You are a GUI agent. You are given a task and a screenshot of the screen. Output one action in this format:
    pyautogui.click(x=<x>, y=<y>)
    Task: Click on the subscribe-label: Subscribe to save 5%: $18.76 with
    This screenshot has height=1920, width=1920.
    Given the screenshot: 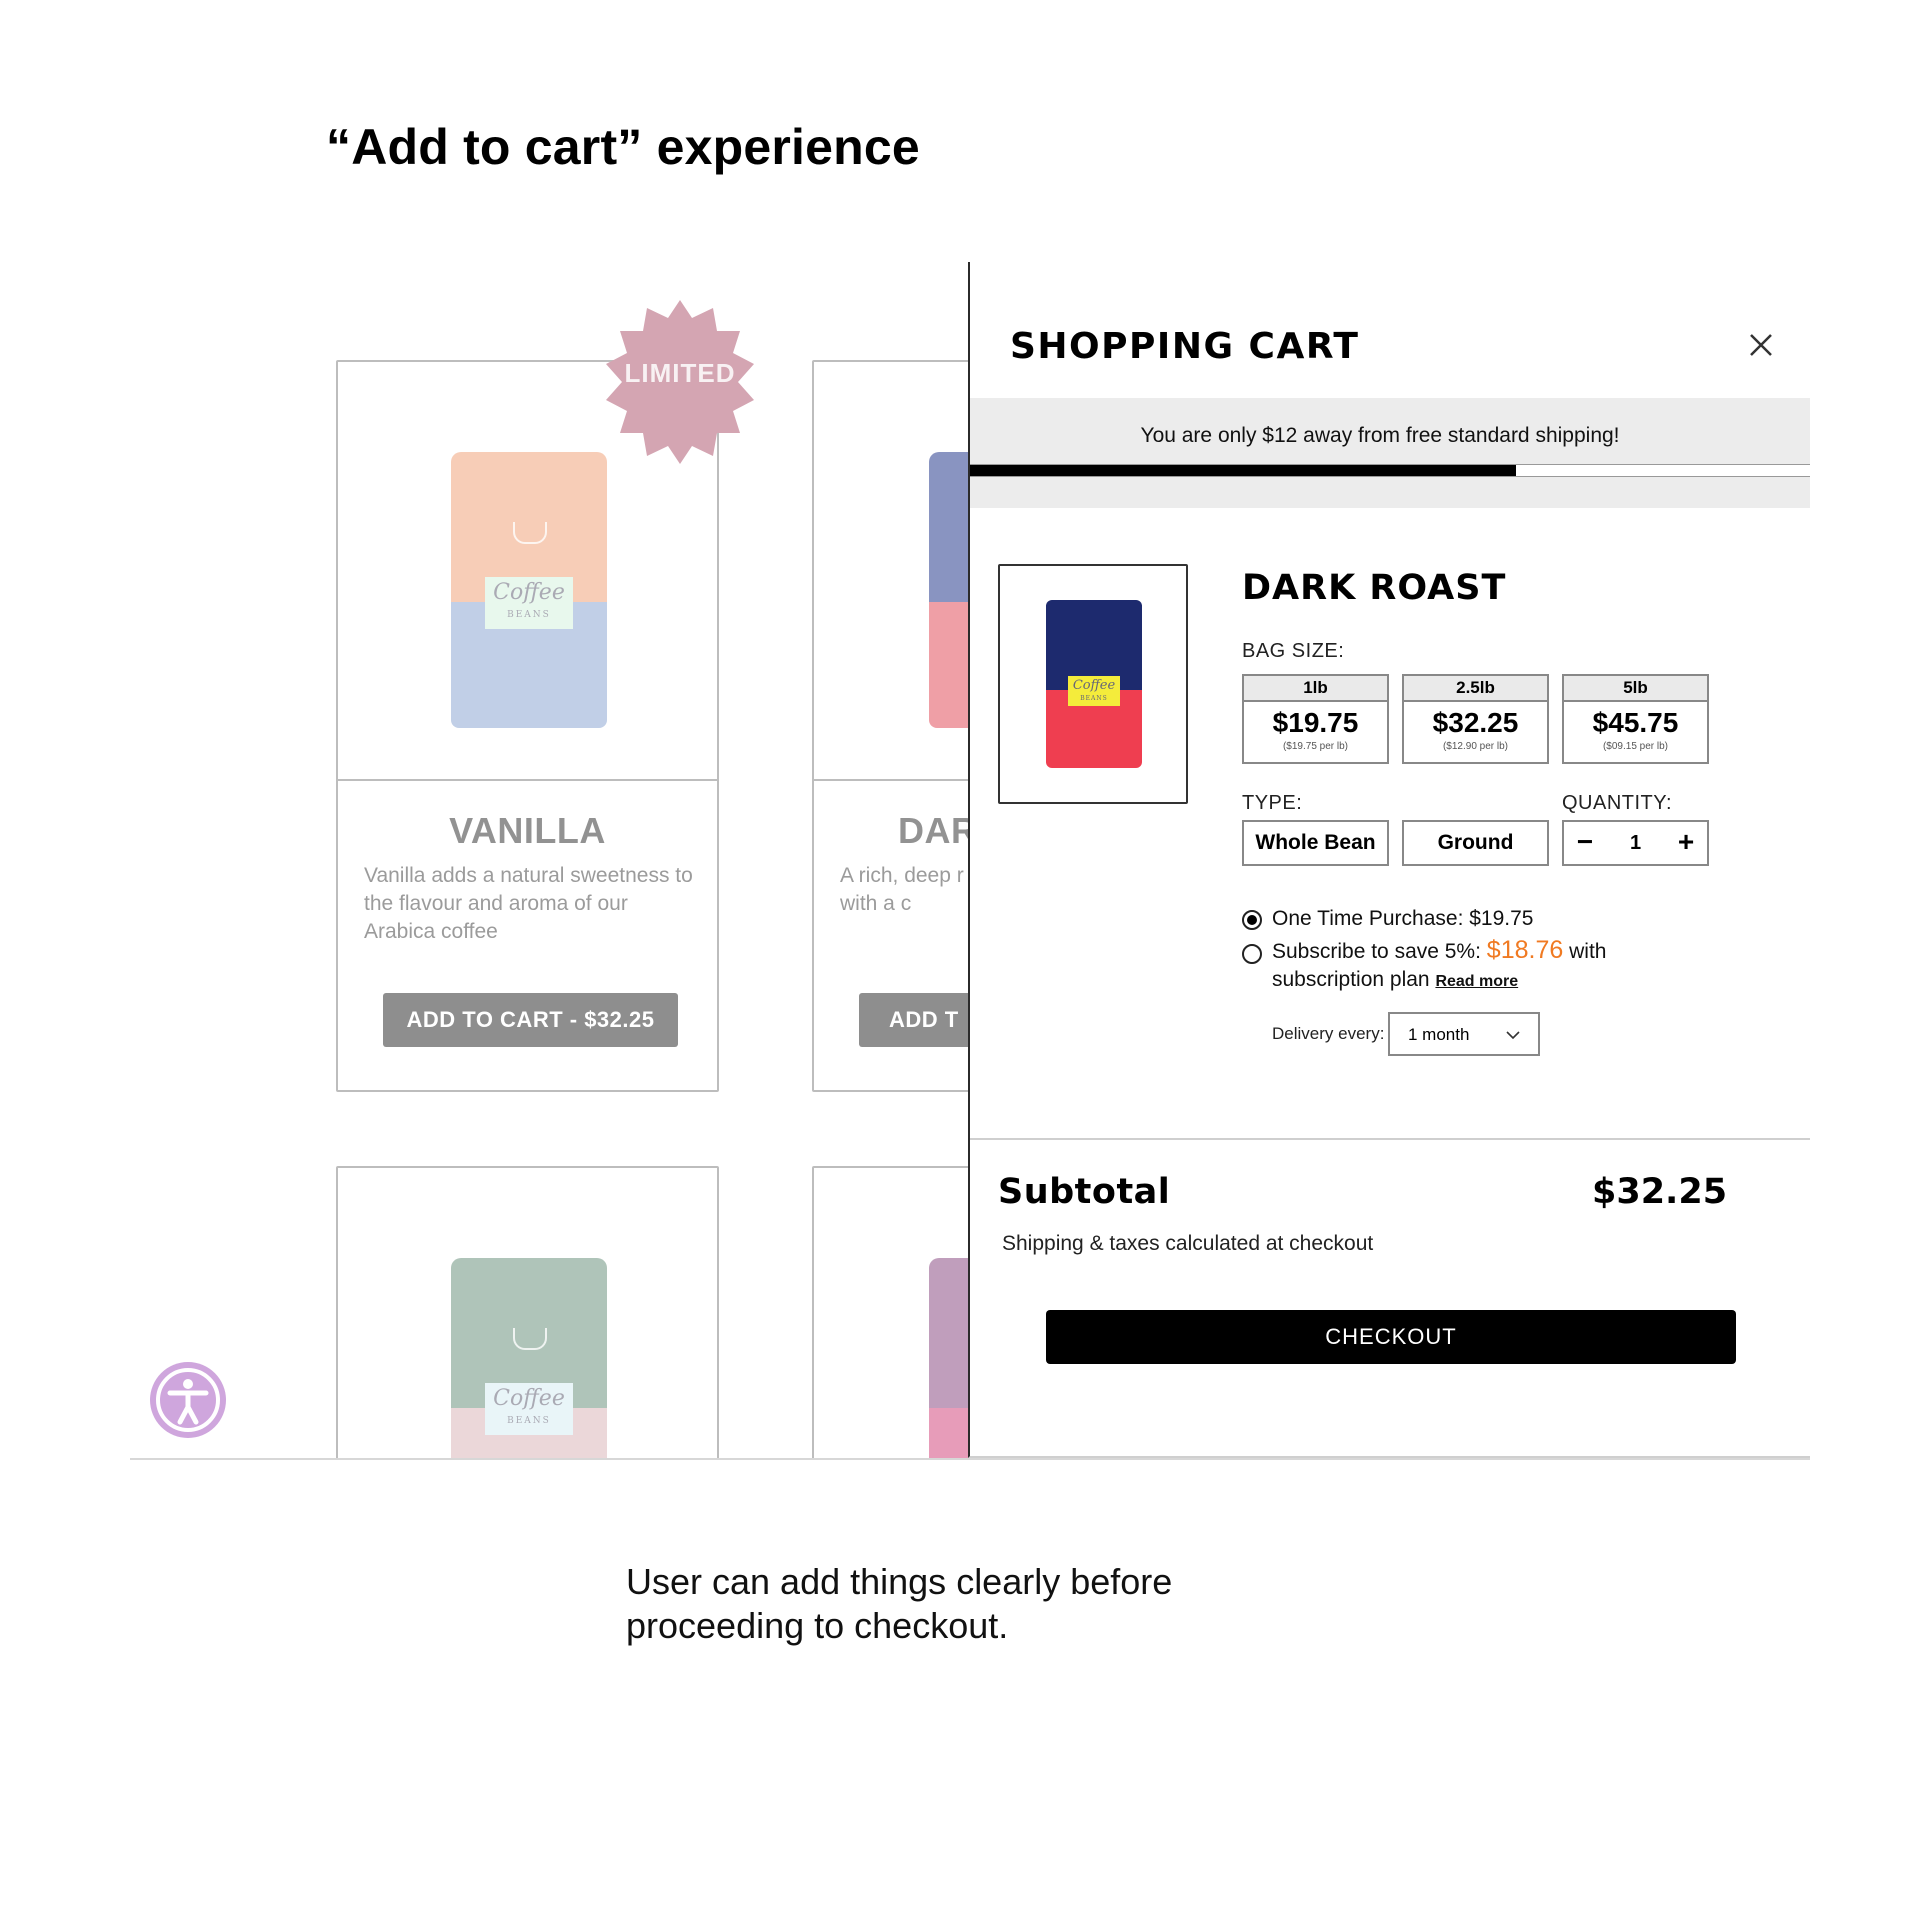 What is the action you would take?
    pyautogui.click(x=1439, y=950)
    